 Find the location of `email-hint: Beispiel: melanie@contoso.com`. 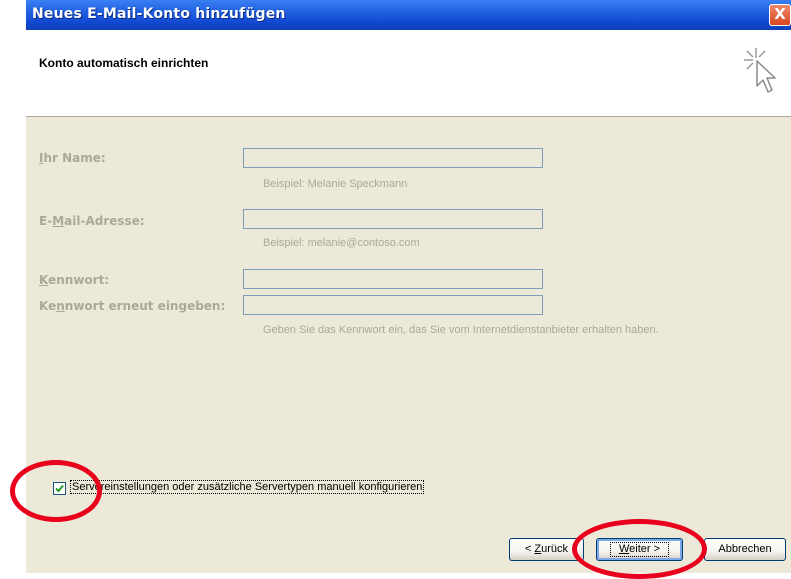

email-hint: Beispiel: melanie@contoso.com is located at coordinates (341, 243).